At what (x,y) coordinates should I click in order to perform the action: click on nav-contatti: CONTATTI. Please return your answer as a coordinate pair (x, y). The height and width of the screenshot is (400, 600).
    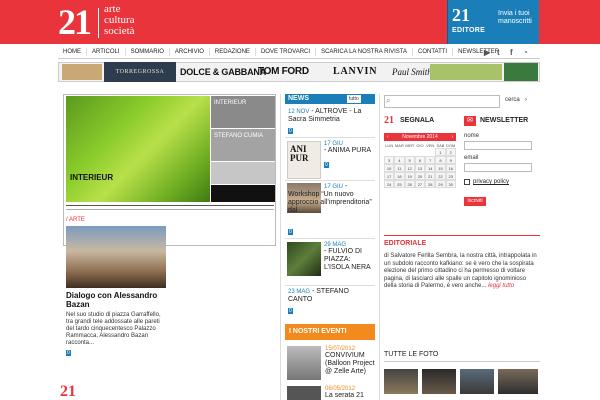
    Looking at the image, I should click on (433, 52).